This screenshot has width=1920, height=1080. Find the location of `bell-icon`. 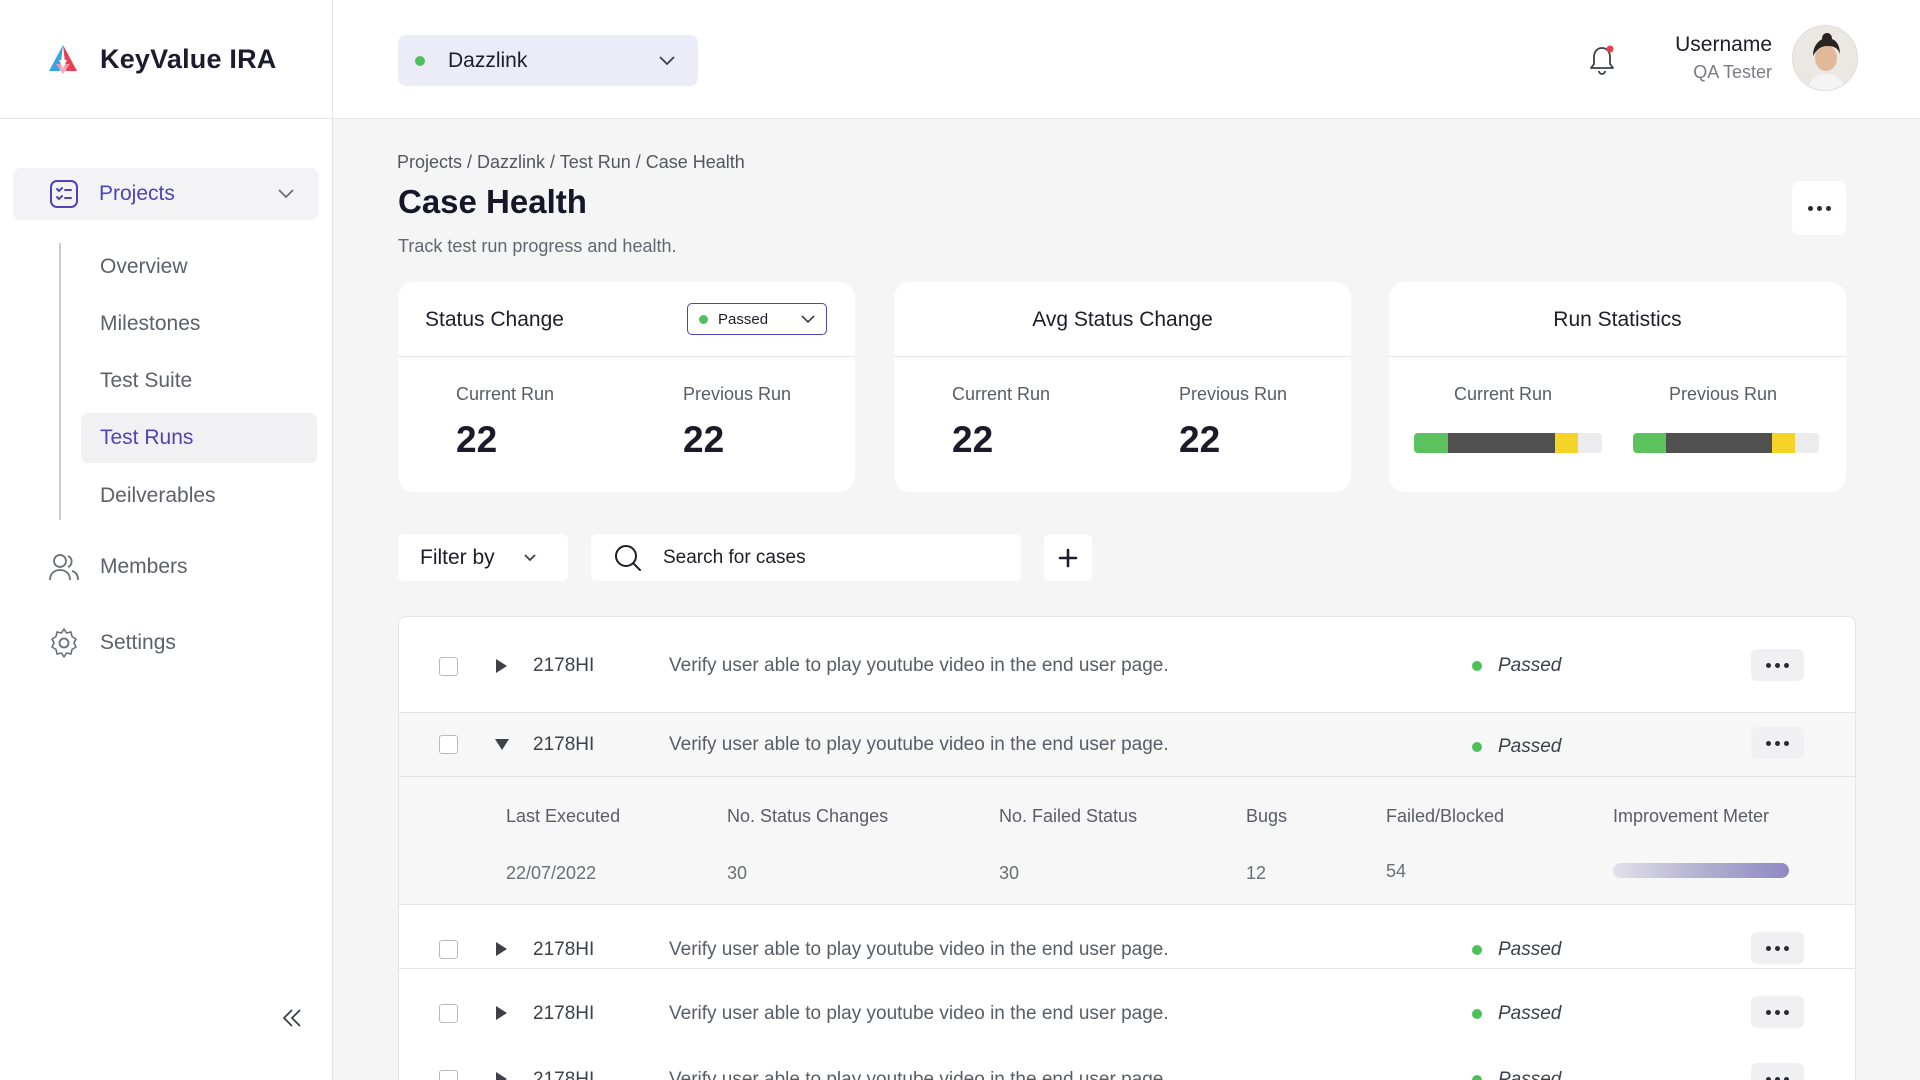

bell-icon is located at coordinates (1602, 60).